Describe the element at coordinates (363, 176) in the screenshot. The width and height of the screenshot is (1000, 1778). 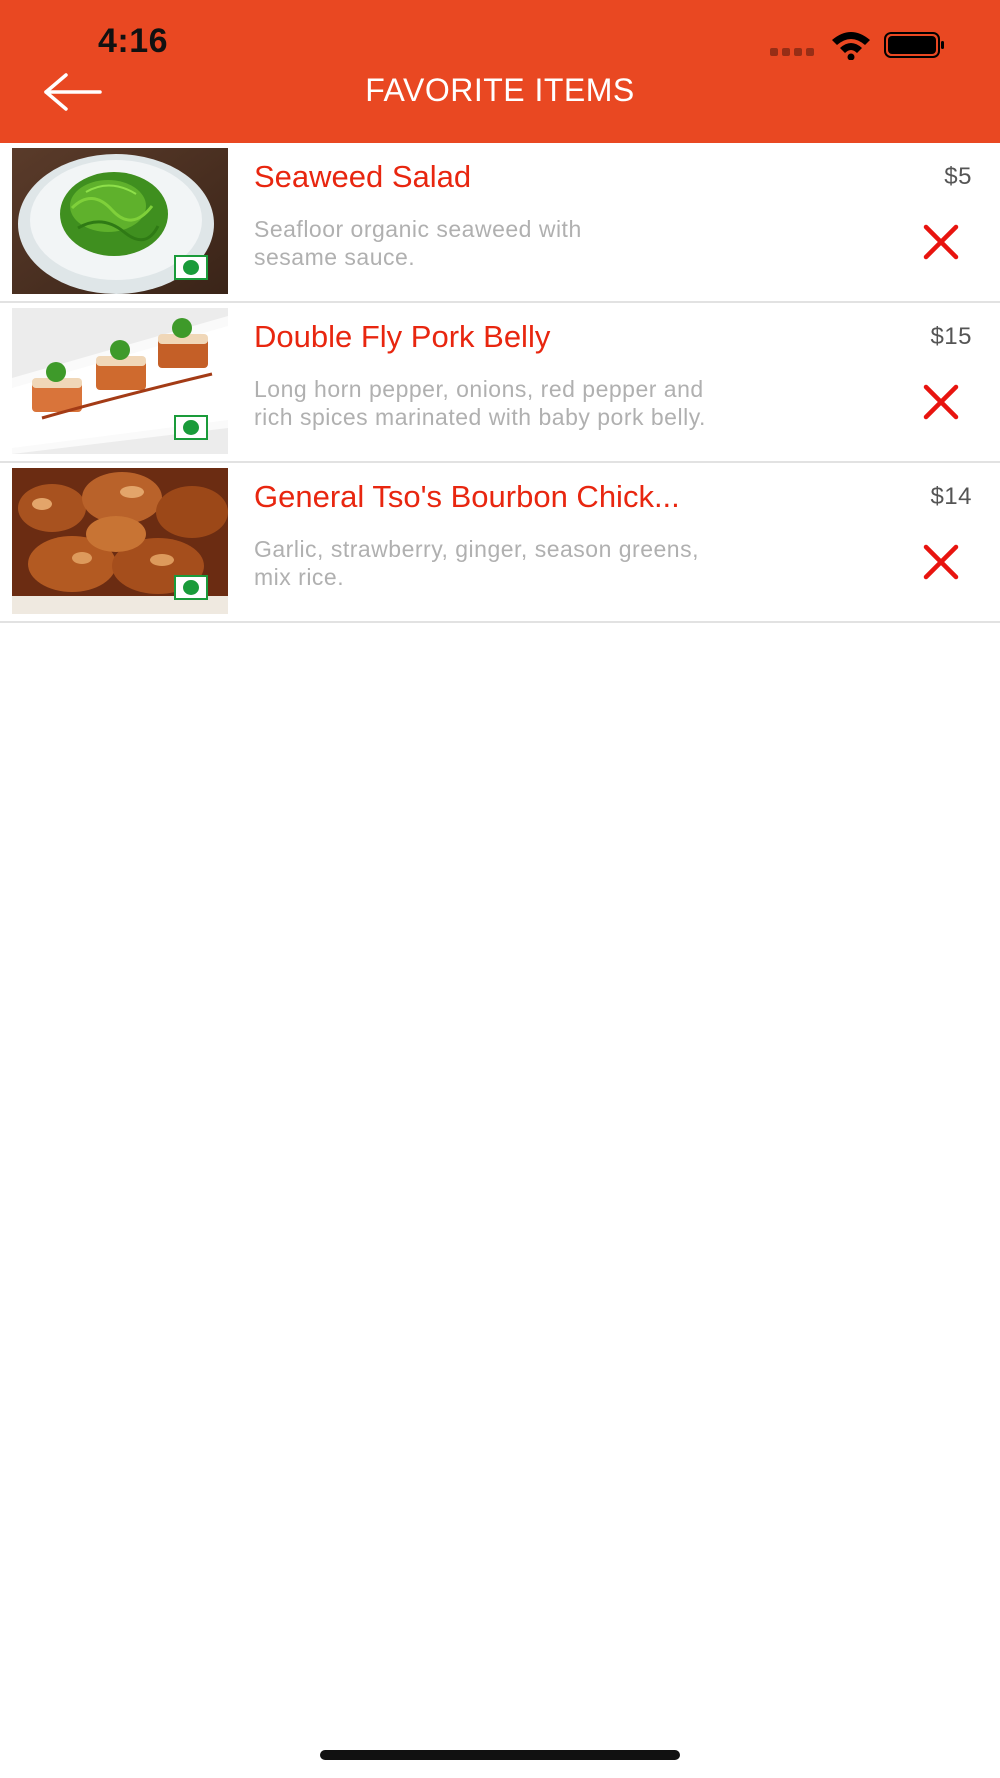
I see `item-name: Seaweed Salad` at that location.